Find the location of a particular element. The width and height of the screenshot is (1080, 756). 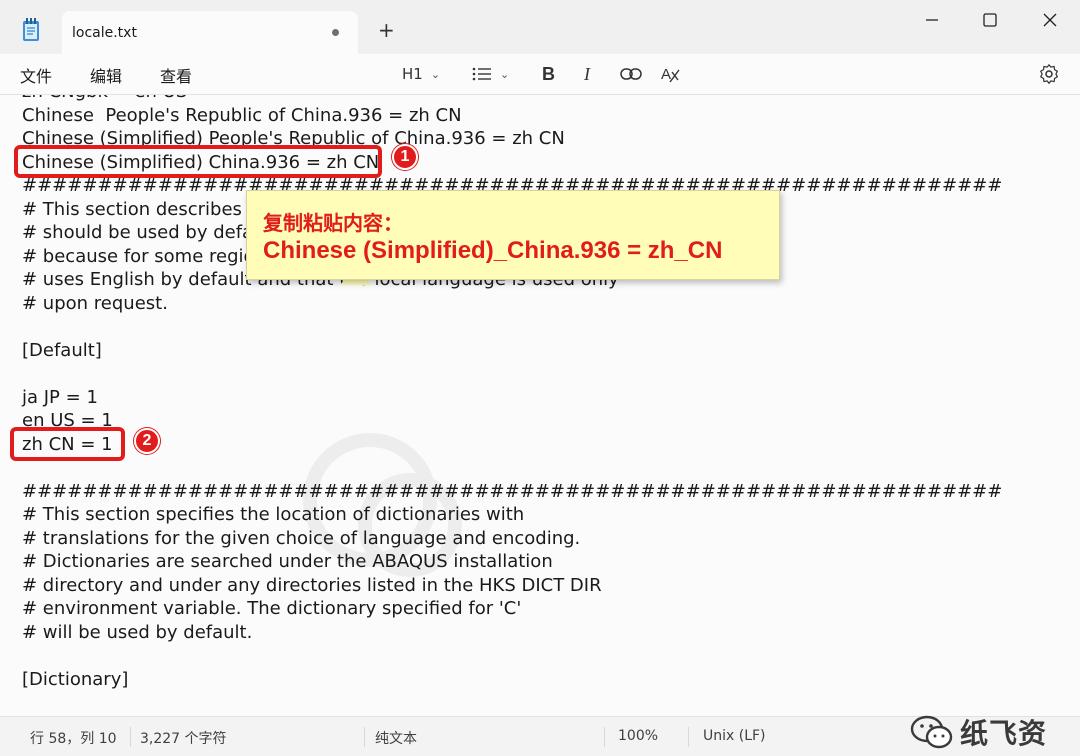

list-dropdown: ⌄ is located at coordinates (490, 74).